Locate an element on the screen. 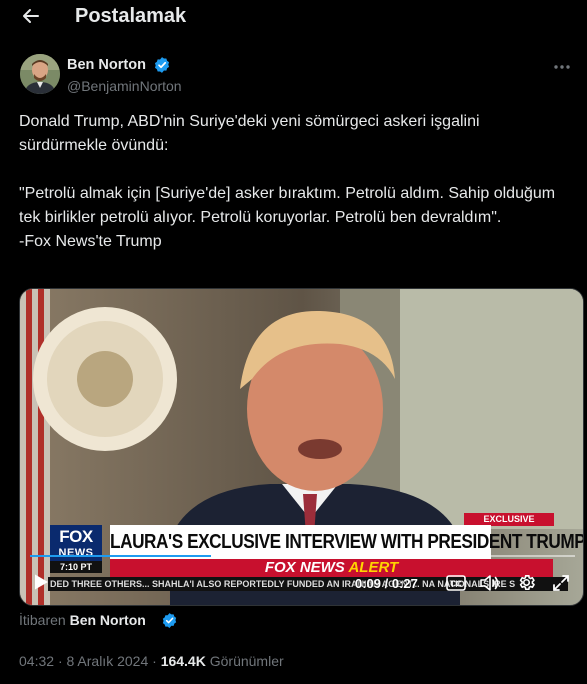  gear-icon is located at coordinates (526, 582).